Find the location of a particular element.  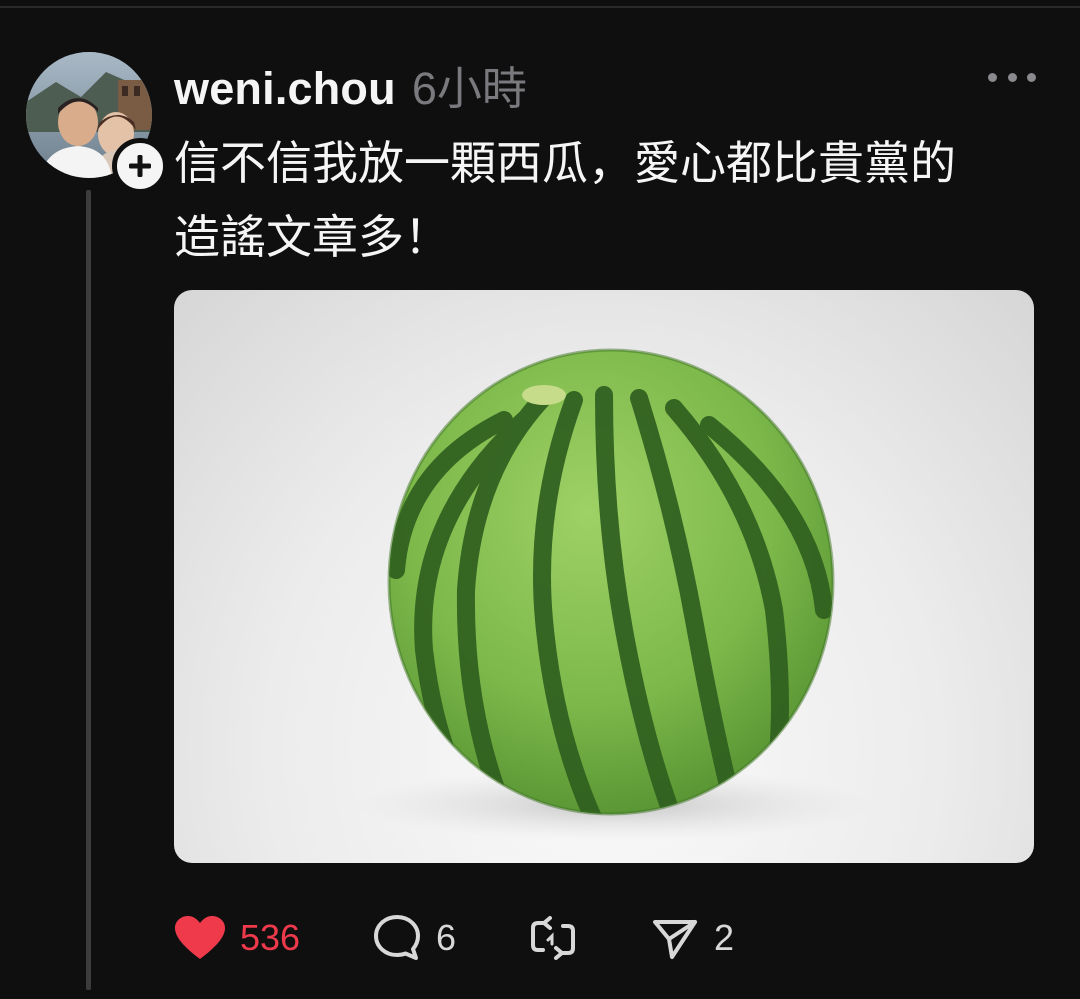

like-button: 536 is located at coordinates (237, 938).